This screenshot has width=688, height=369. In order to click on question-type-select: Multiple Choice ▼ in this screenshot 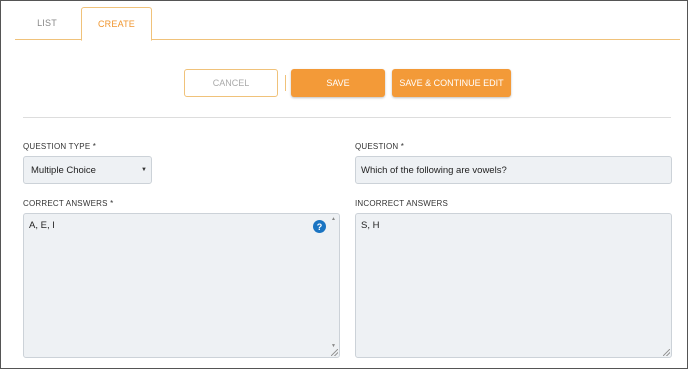, I will do `click(87, 170)`.